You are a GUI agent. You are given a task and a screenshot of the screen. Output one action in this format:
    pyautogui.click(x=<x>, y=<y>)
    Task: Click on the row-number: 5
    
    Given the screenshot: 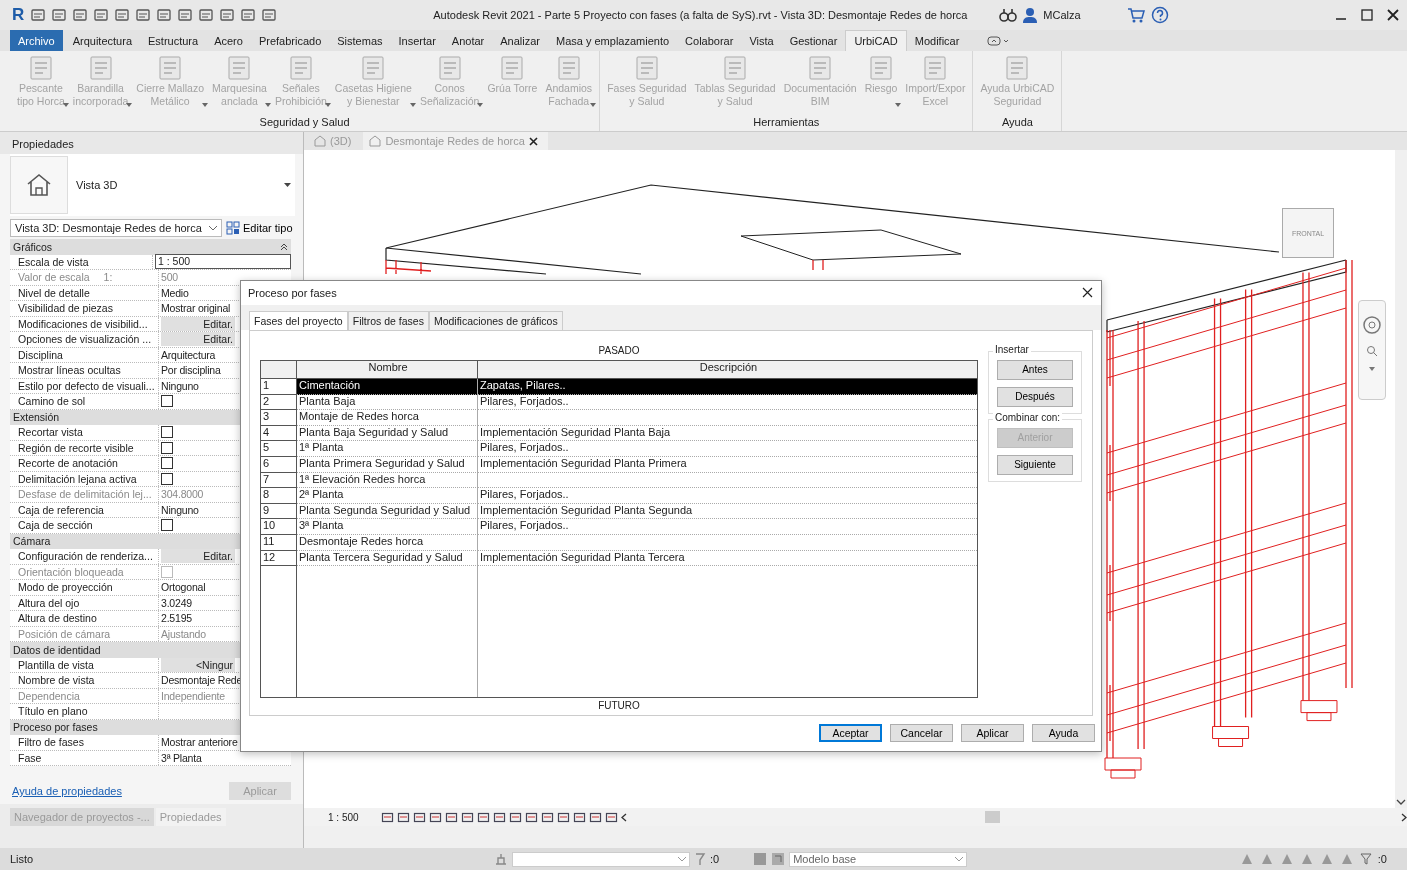 What is the action you would take?
    pyautogui.click(x=279, y=449)
    